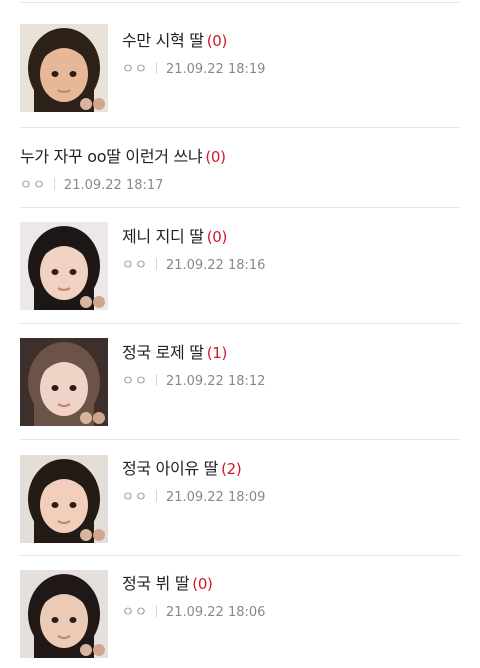 The image size is (480, 668). I want to click on post-title-row: 정국 아이유 딸 (2), so click(182, 467).